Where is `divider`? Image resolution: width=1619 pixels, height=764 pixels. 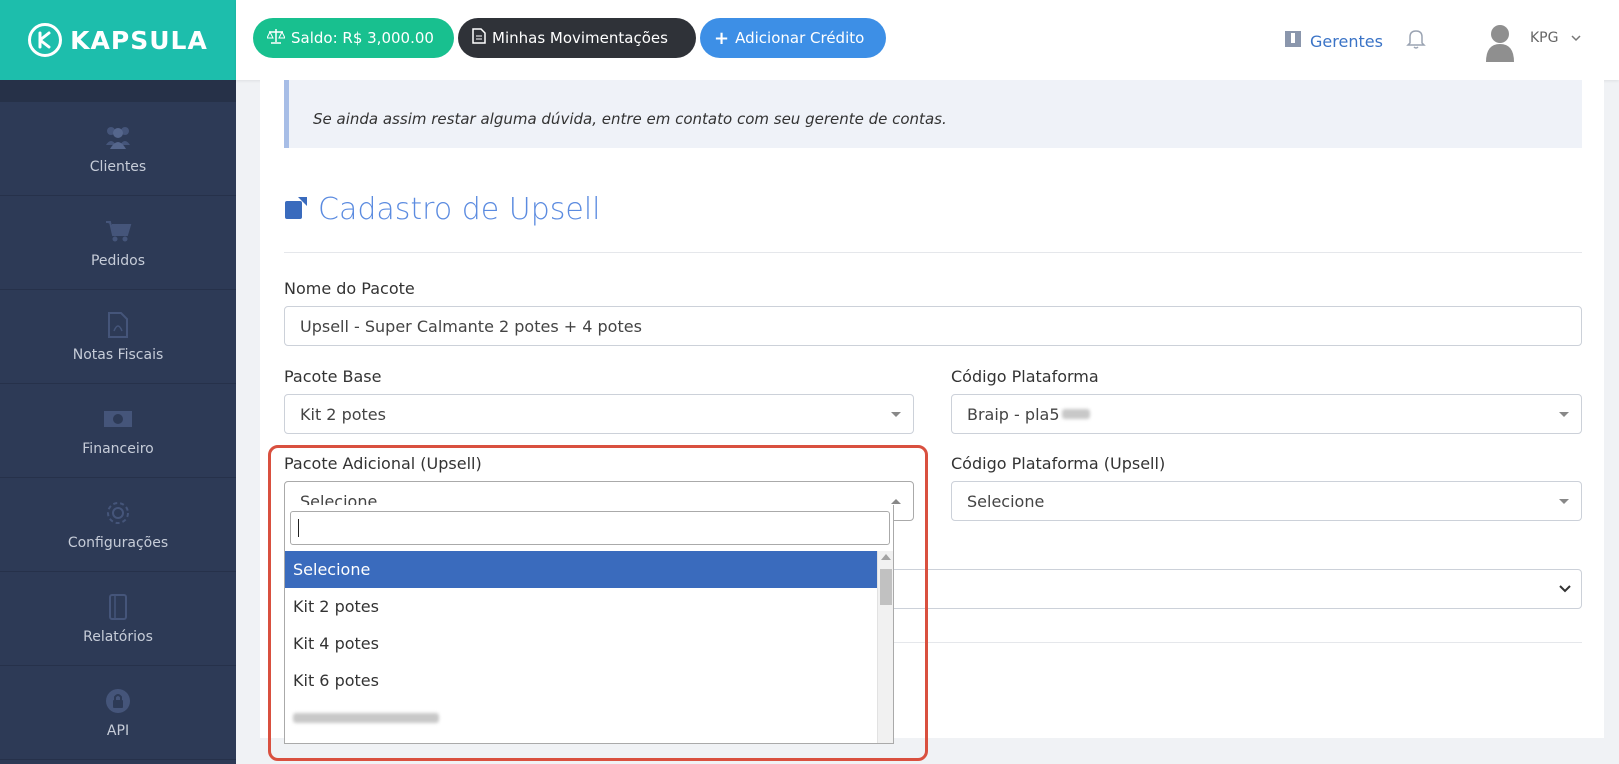 divider is located at coordinates (933, 252).